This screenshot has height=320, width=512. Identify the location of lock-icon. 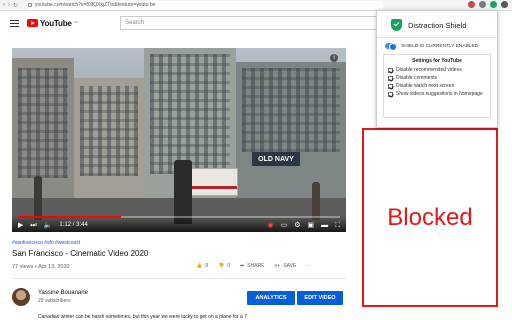
(30, 5).